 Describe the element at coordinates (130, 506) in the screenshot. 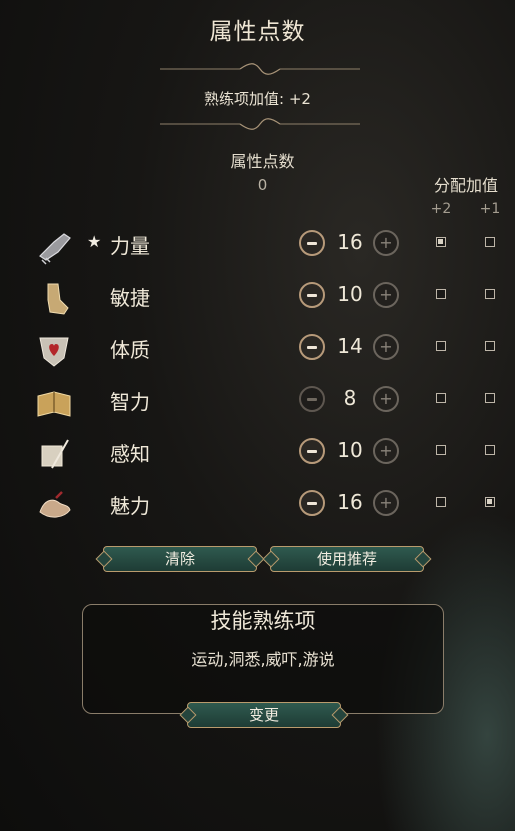

I see `ability-name: 魅力` at that location.